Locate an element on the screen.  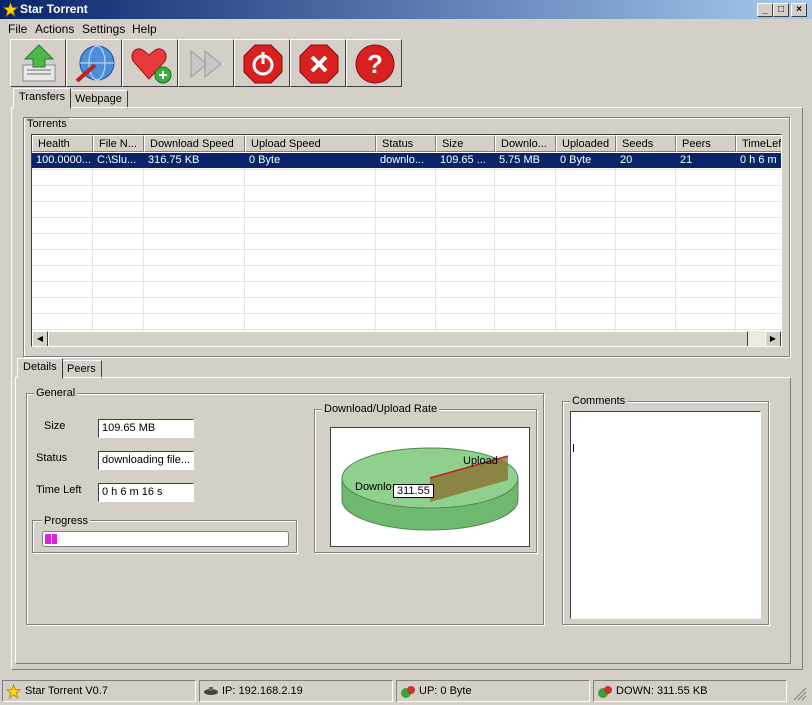
status-up-text: UP: 0 Byte is located at coordinates (445, 691).